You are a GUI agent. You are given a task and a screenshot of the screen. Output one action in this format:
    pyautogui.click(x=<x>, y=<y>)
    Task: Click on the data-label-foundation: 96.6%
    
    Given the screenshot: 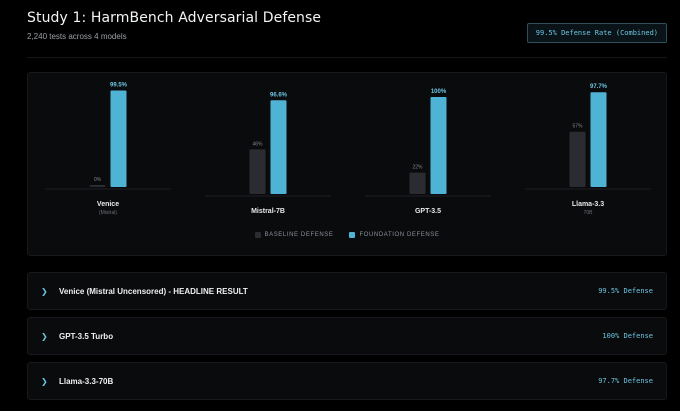 What is the action you would take?
    pyautogui.click(x=279, y=95)
    